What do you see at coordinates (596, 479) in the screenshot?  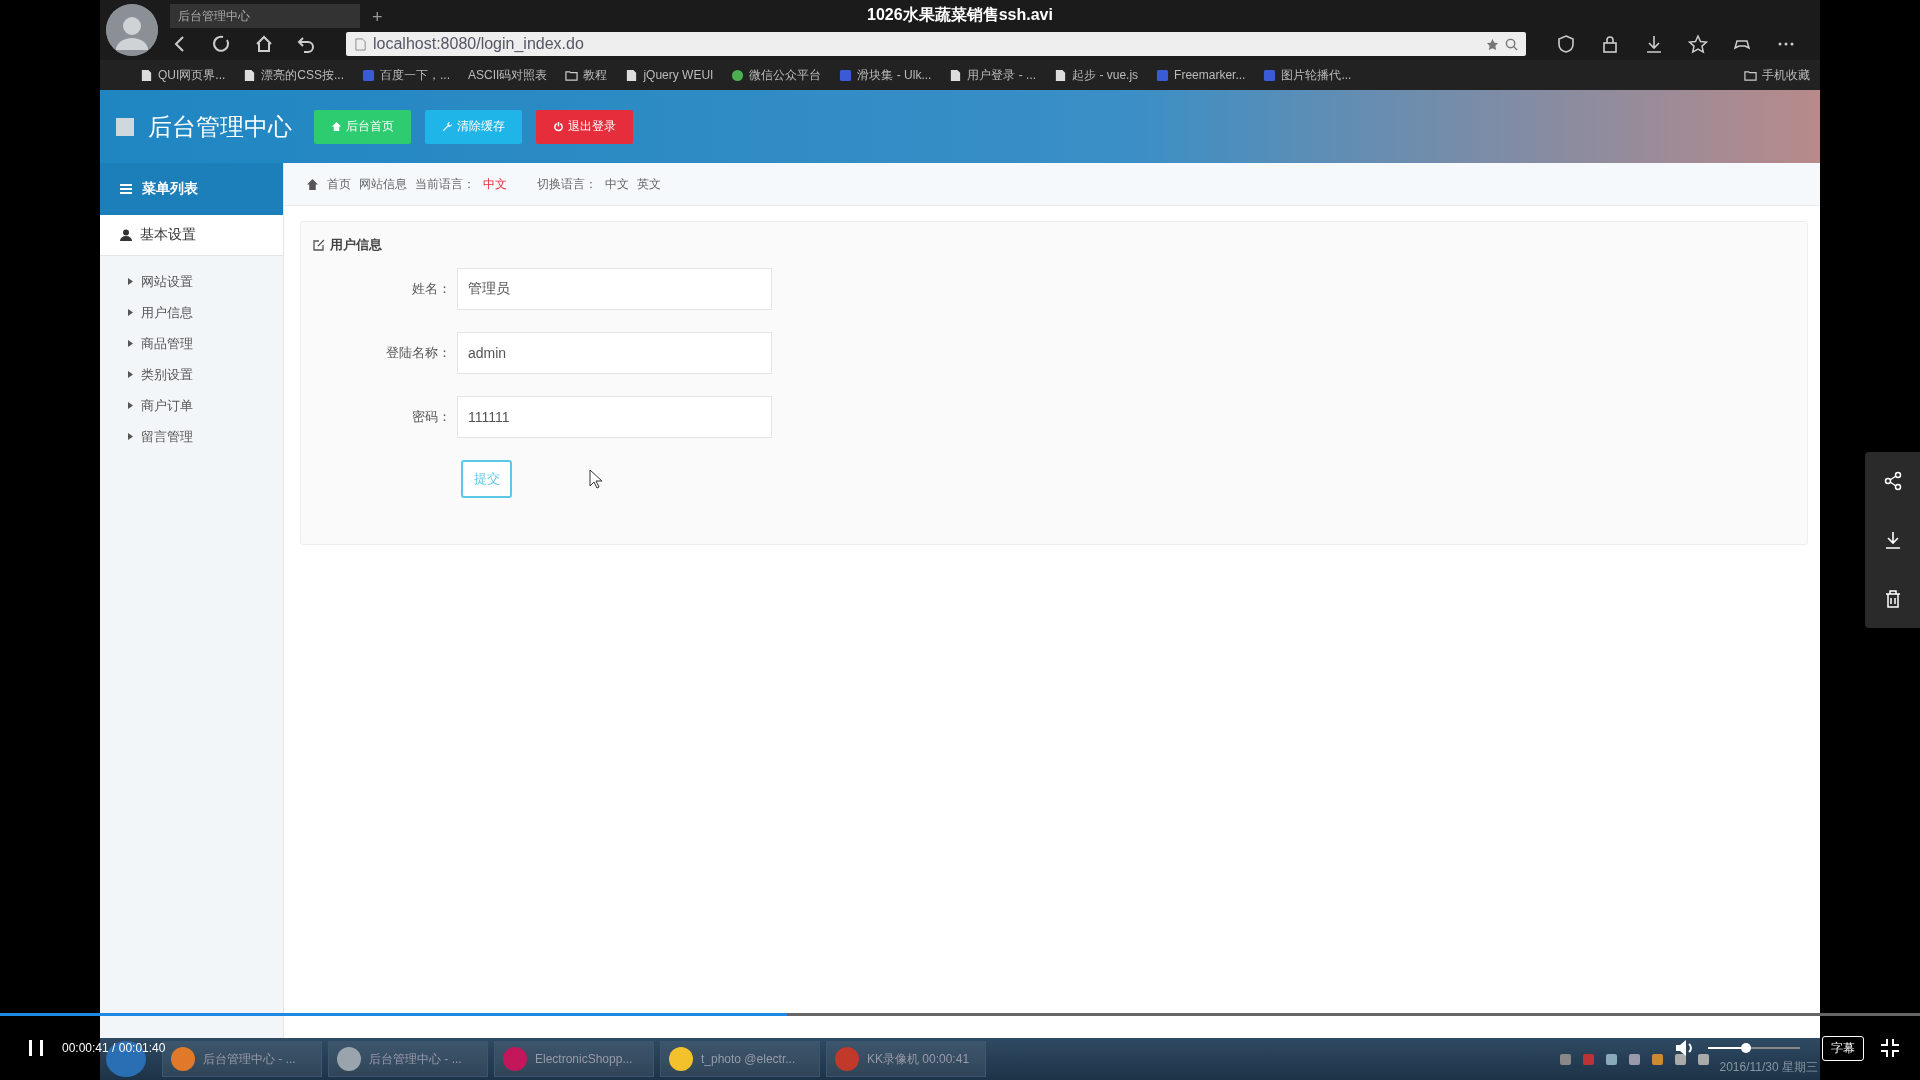 I see `cursor-icon` at bounding box center [596, 479].